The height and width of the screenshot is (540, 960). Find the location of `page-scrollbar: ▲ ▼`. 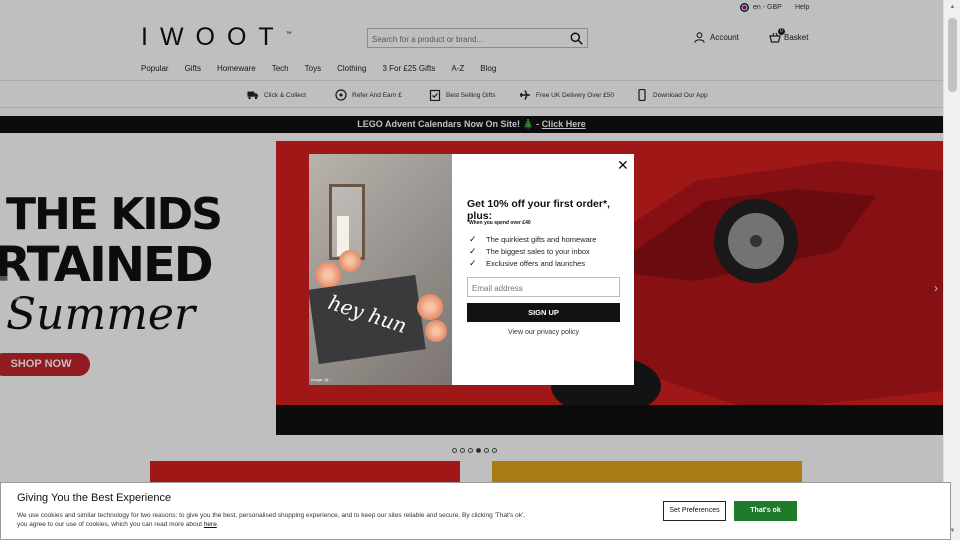

page-scrollbar: ▲ ▼ is located at coordinates (951, 270).